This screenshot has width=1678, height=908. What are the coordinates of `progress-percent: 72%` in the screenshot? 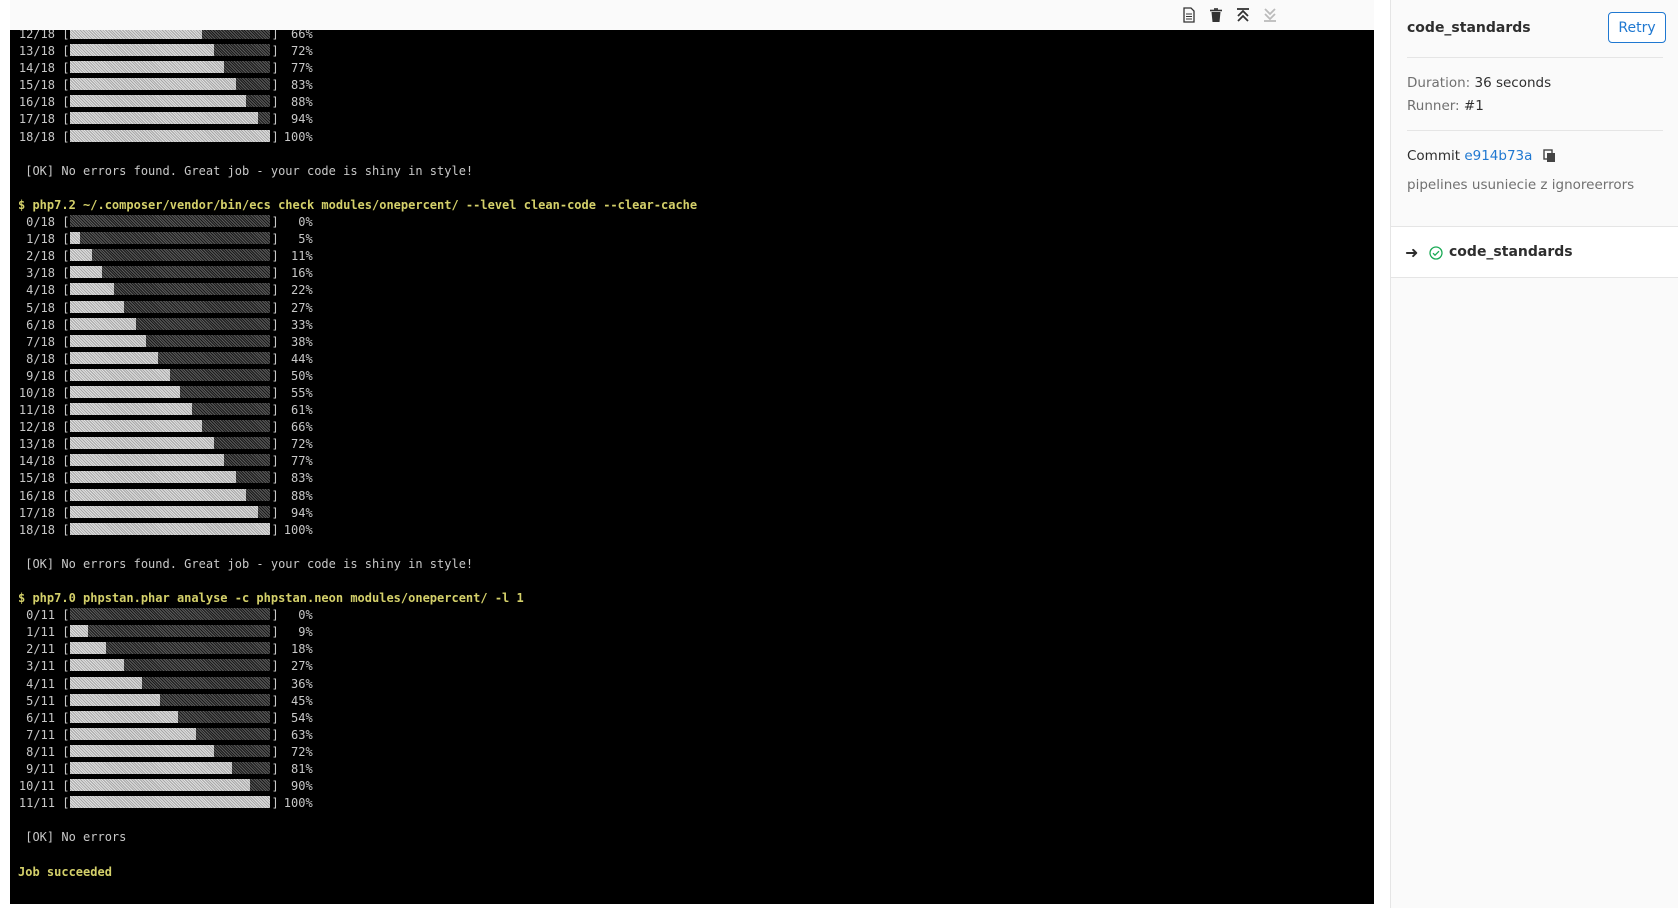 It's located at (302, 444).